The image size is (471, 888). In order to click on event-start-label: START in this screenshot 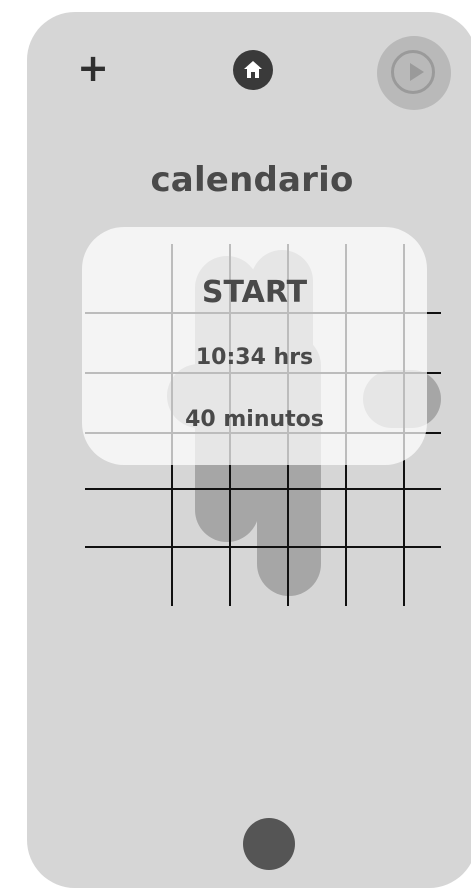, I will do `click(254, 292)`.